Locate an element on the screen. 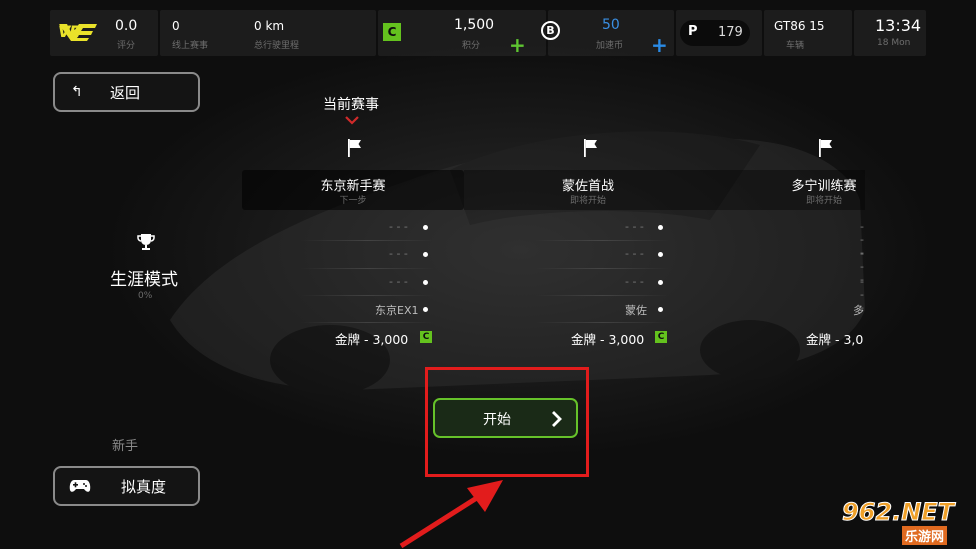 This screenshot has height=549, width=976. p-badge-icon: P is located at coordinates (693, 31).